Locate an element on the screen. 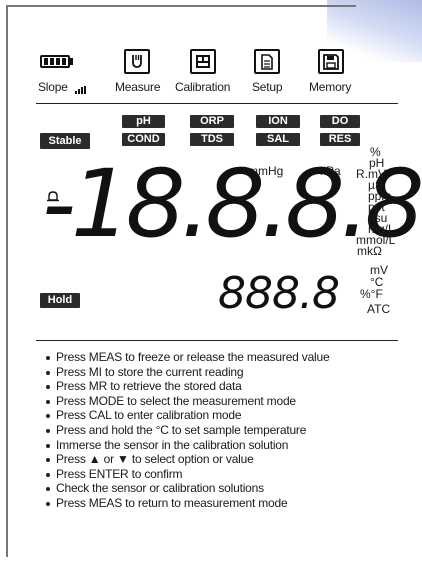  memory-button is located at coordinates (331, 61).